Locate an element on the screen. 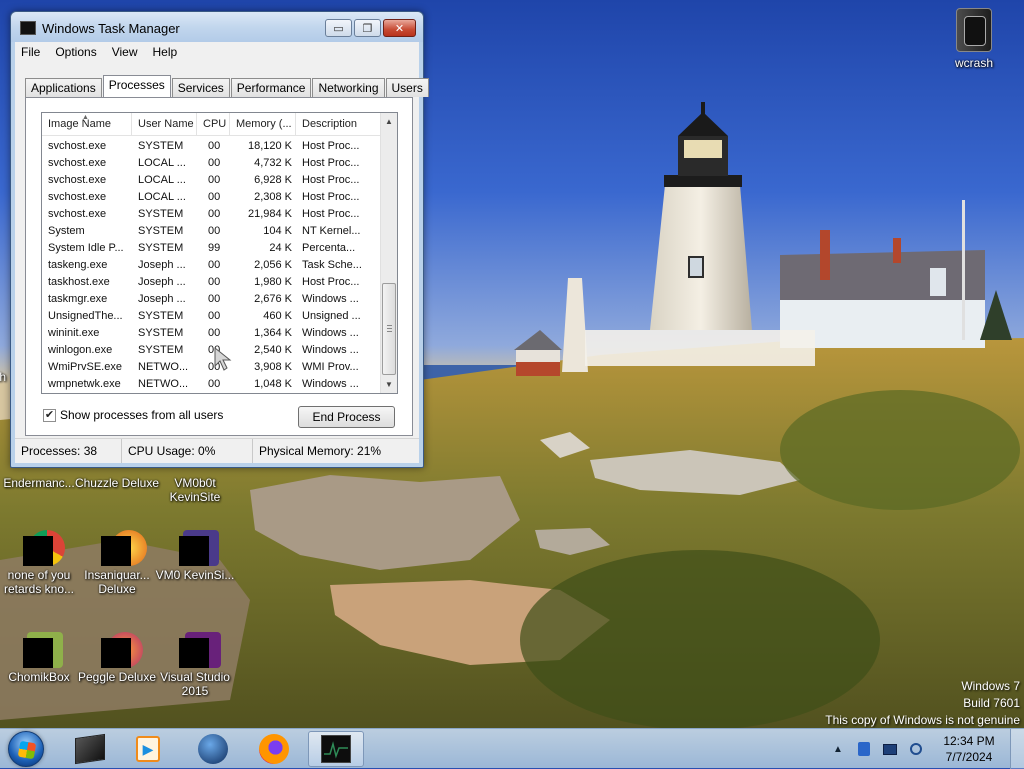 The width and height of the screenshot is (1024, 769). maximize-icon: ❐ is located at coordinates (367, 28).